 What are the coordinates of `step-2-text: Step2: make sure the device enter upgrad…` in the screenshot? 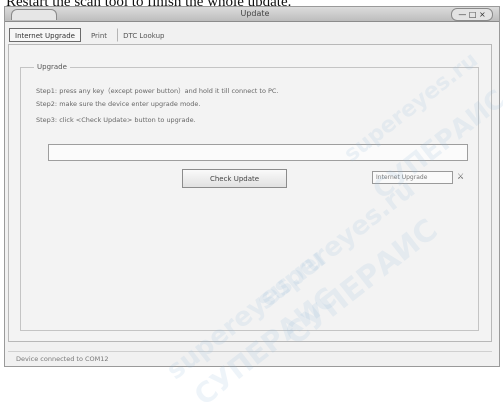 It's located at (118, 104).